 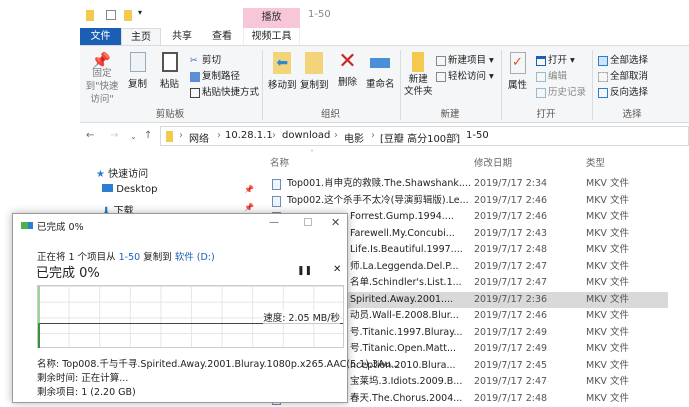 I want to click on group-label-select: 选择, so click(x=632, y=114).